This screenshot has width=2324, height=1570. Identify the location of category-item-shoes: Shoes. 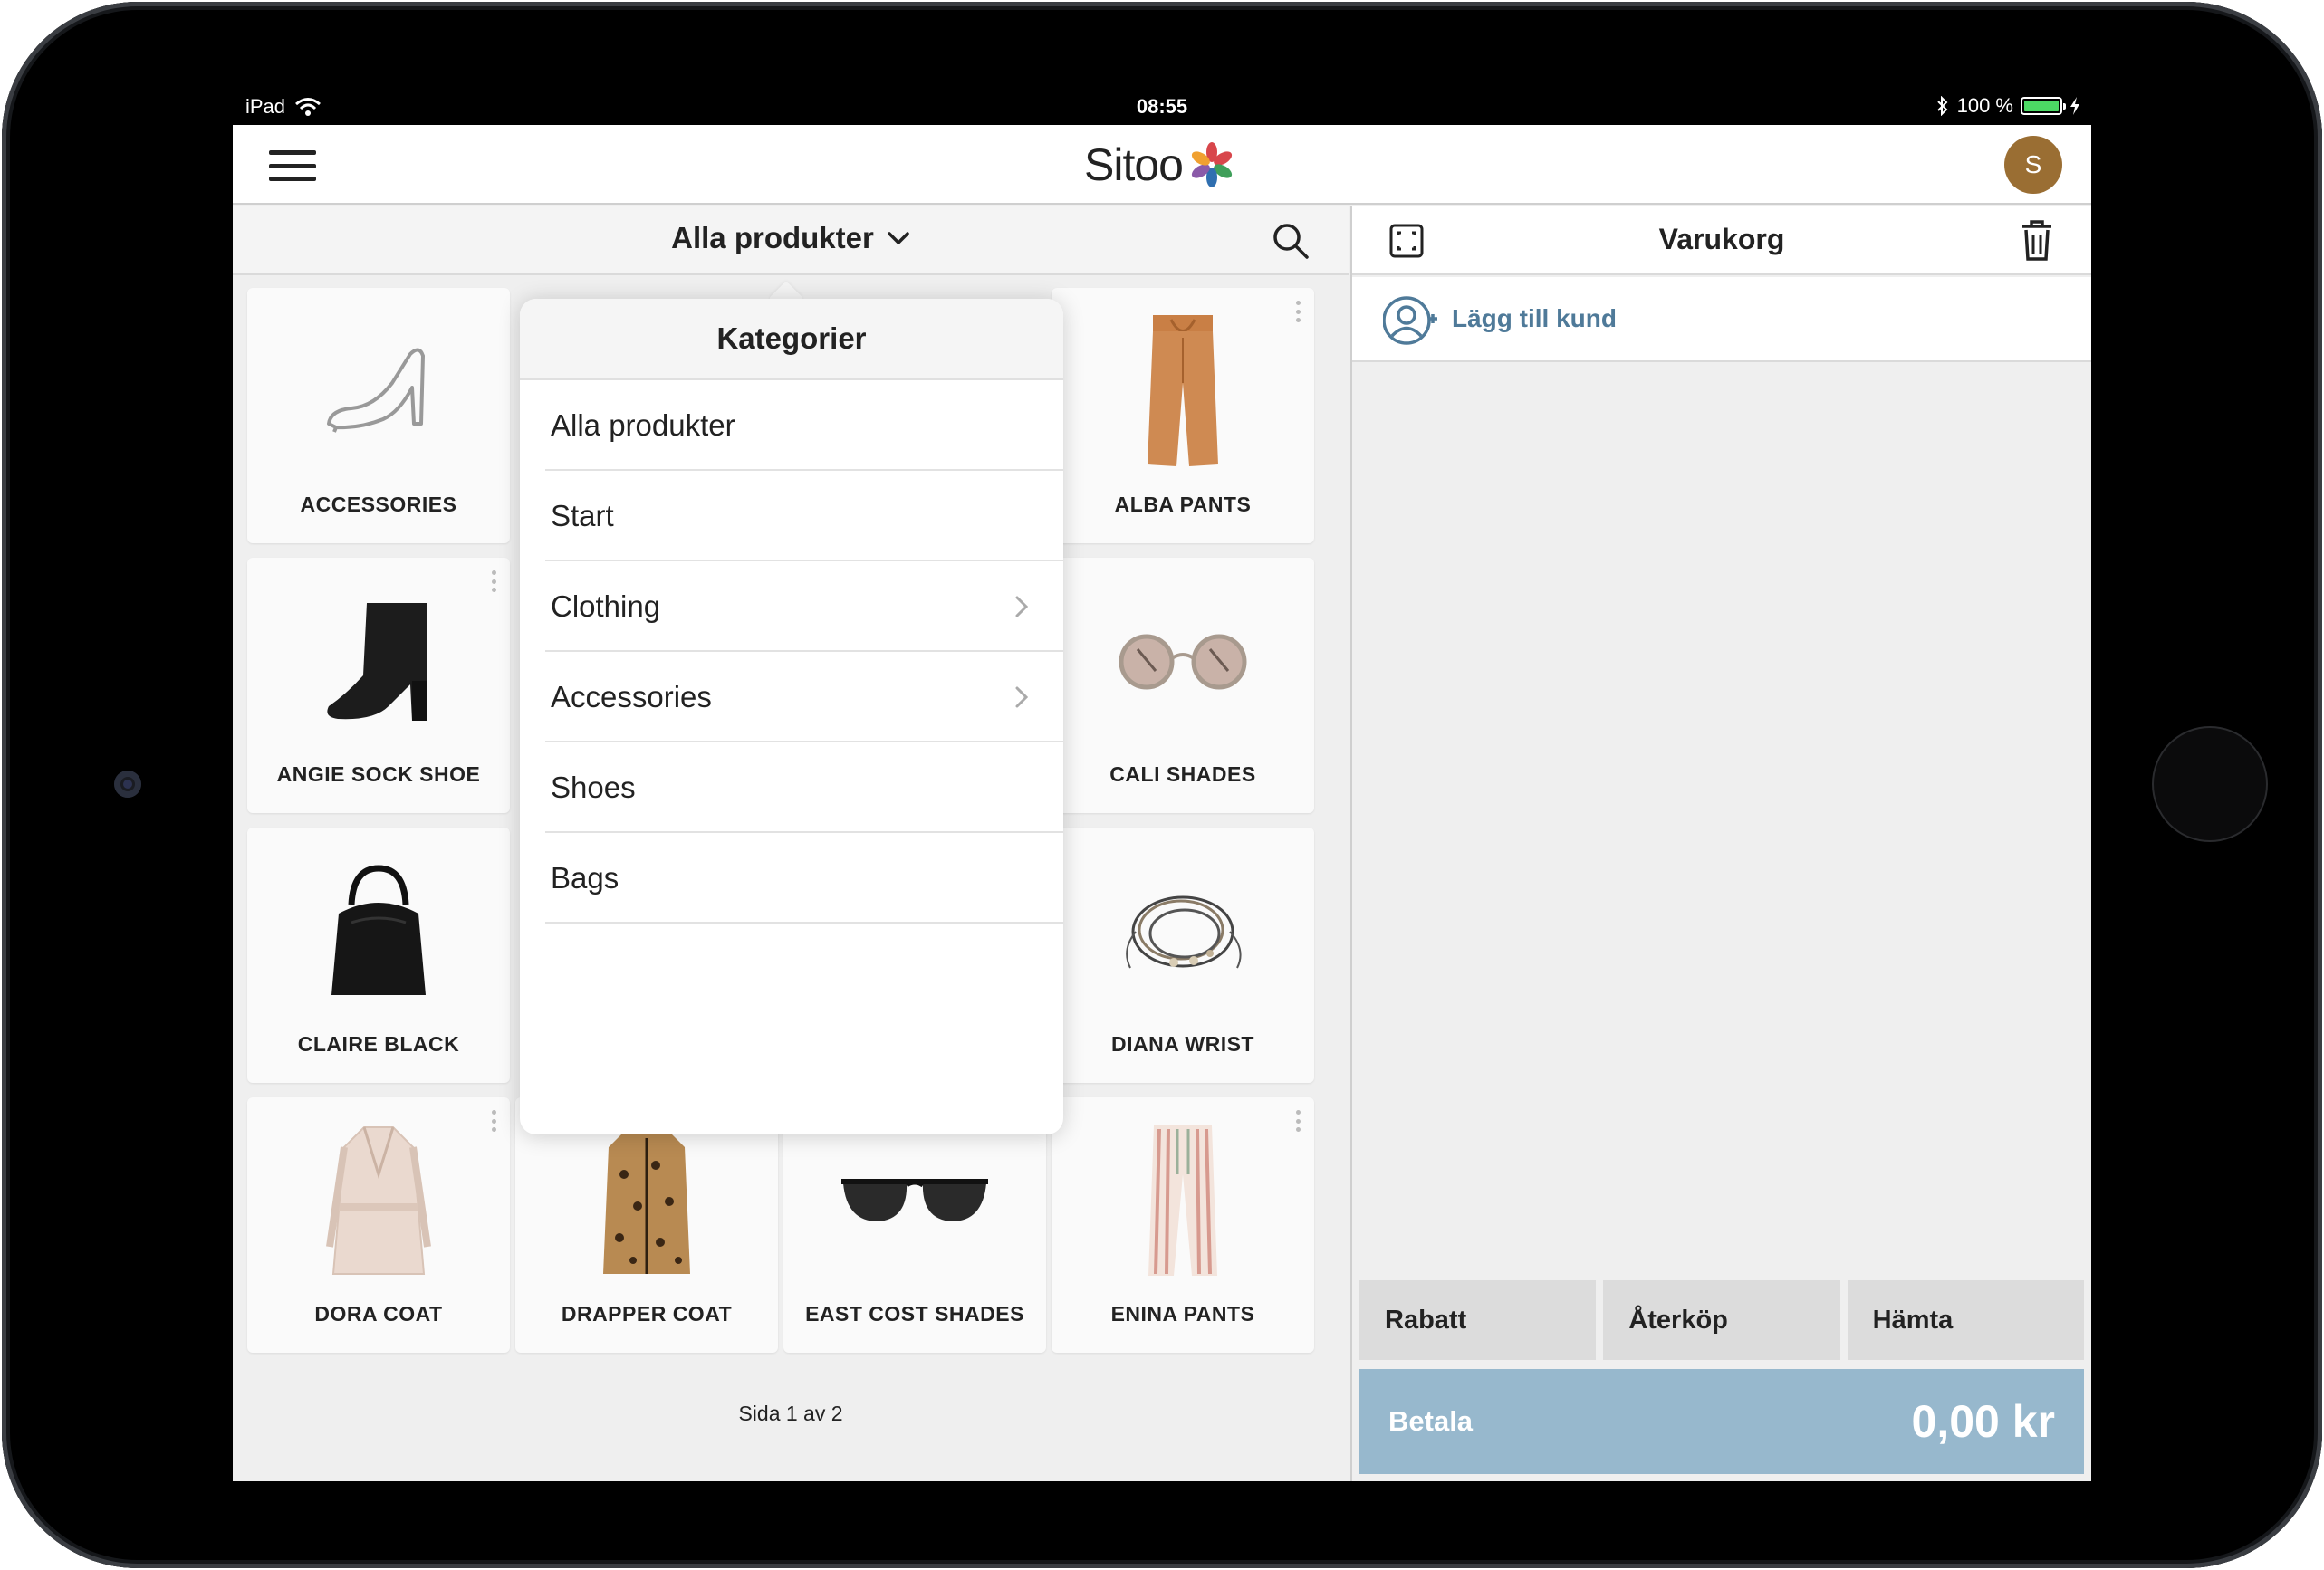
(791, 787).